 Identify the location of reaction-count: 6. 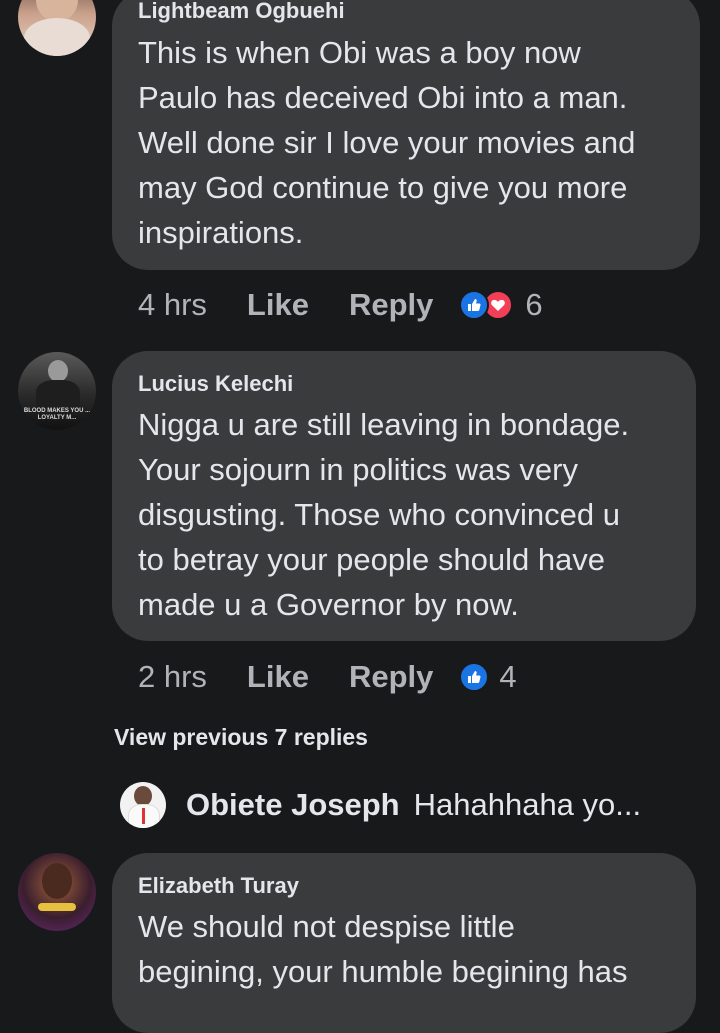
(534, 304).